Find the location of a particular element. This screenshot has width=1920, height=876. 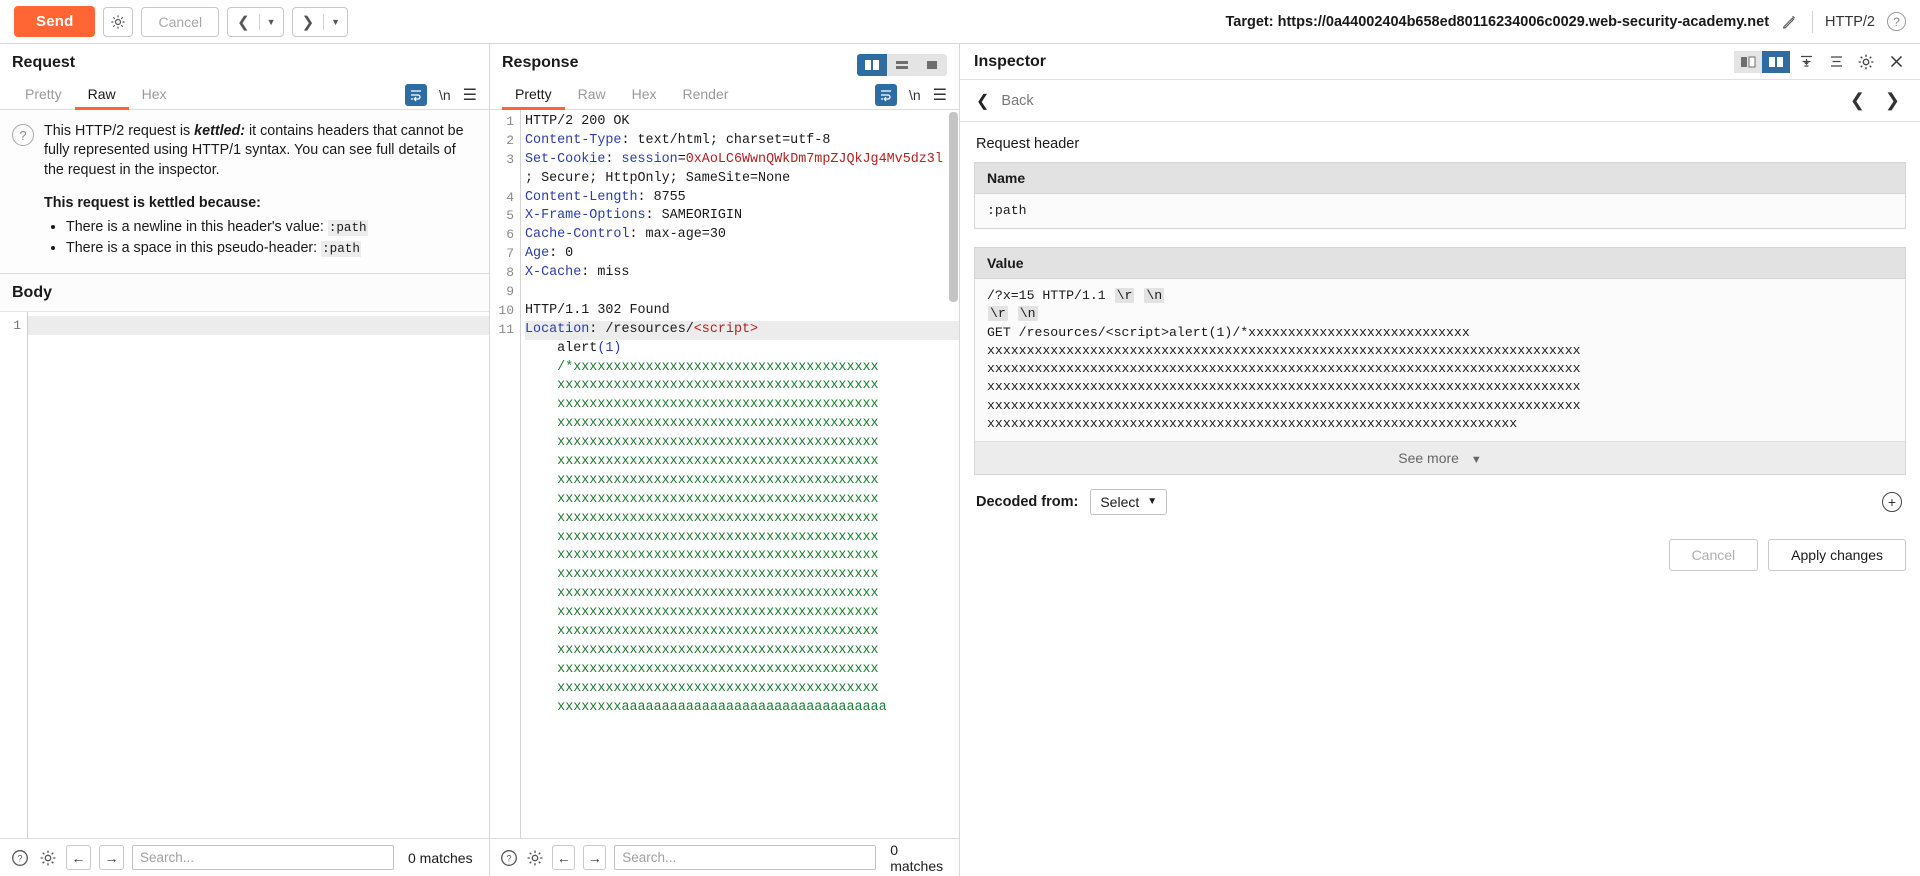

view-mode-single-pane is located at coordinates (932, 65).